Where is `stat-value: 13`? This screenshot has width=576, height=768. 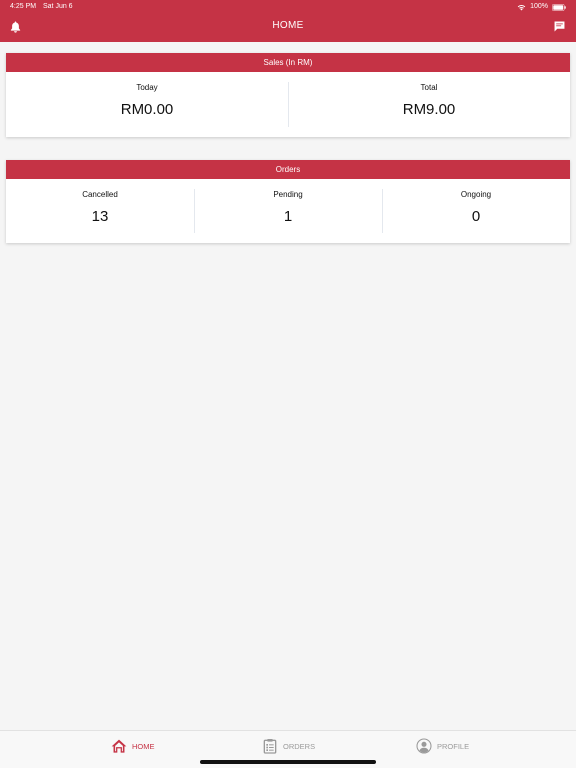 stat-value: 13 is located at coordinates (100, 216).